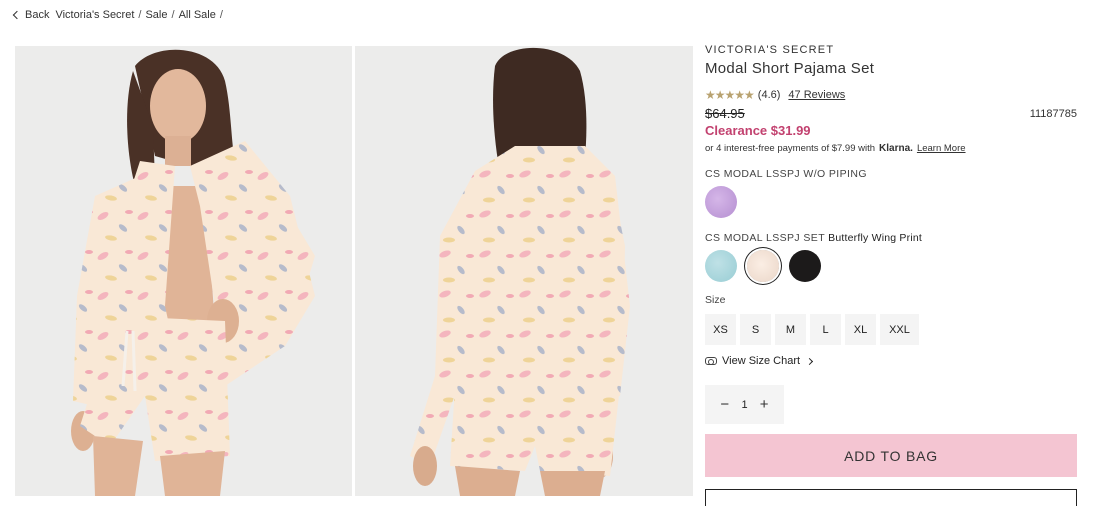 This screenshot has height=506, width=1105. What do you see at coordinates (790, 68) in the screenshot?
I see `product-title: Modal Short Pajama Set` at bounding box center [790, 68].